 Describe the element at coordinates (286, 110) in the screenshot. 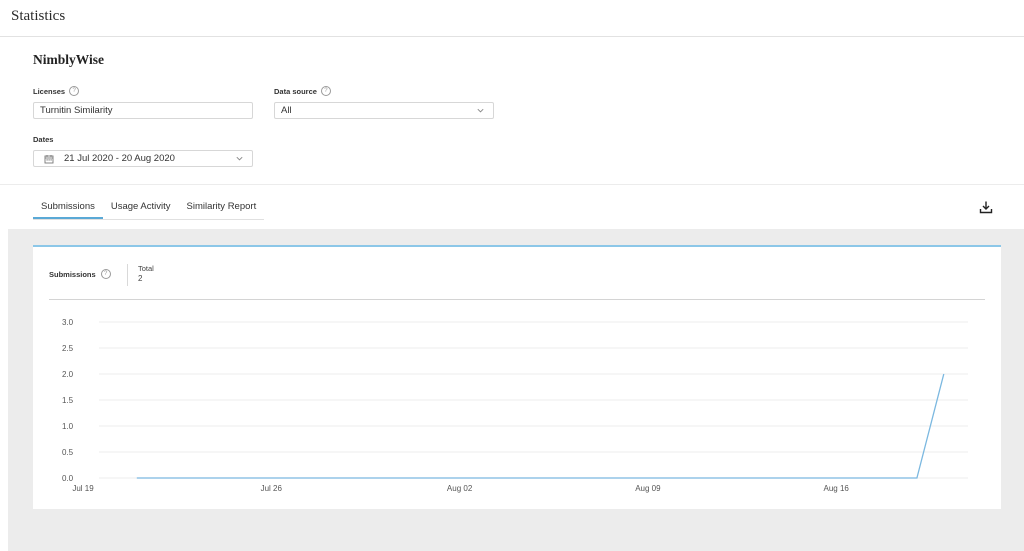

I see `data-source-value: All` at that location.